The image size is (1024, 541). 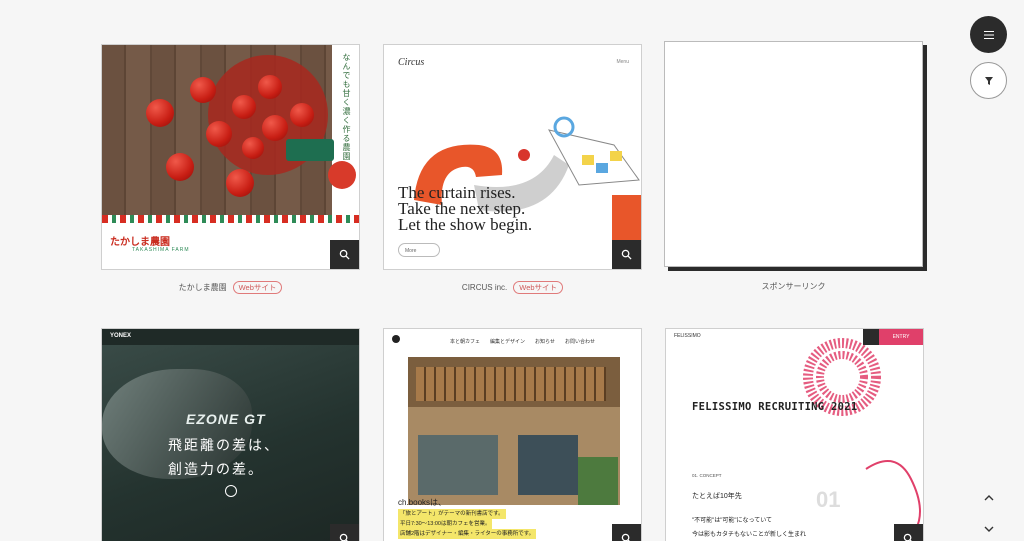 What do you see at coordinates (626, 218) in the screenshot?
I see `accent-block` at bounding box center [626, 218].